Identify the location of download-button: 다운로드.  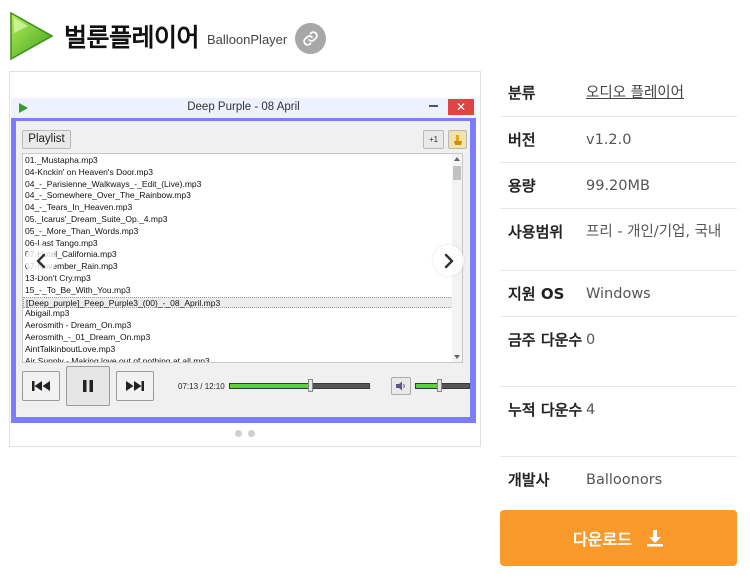
(618, 538).